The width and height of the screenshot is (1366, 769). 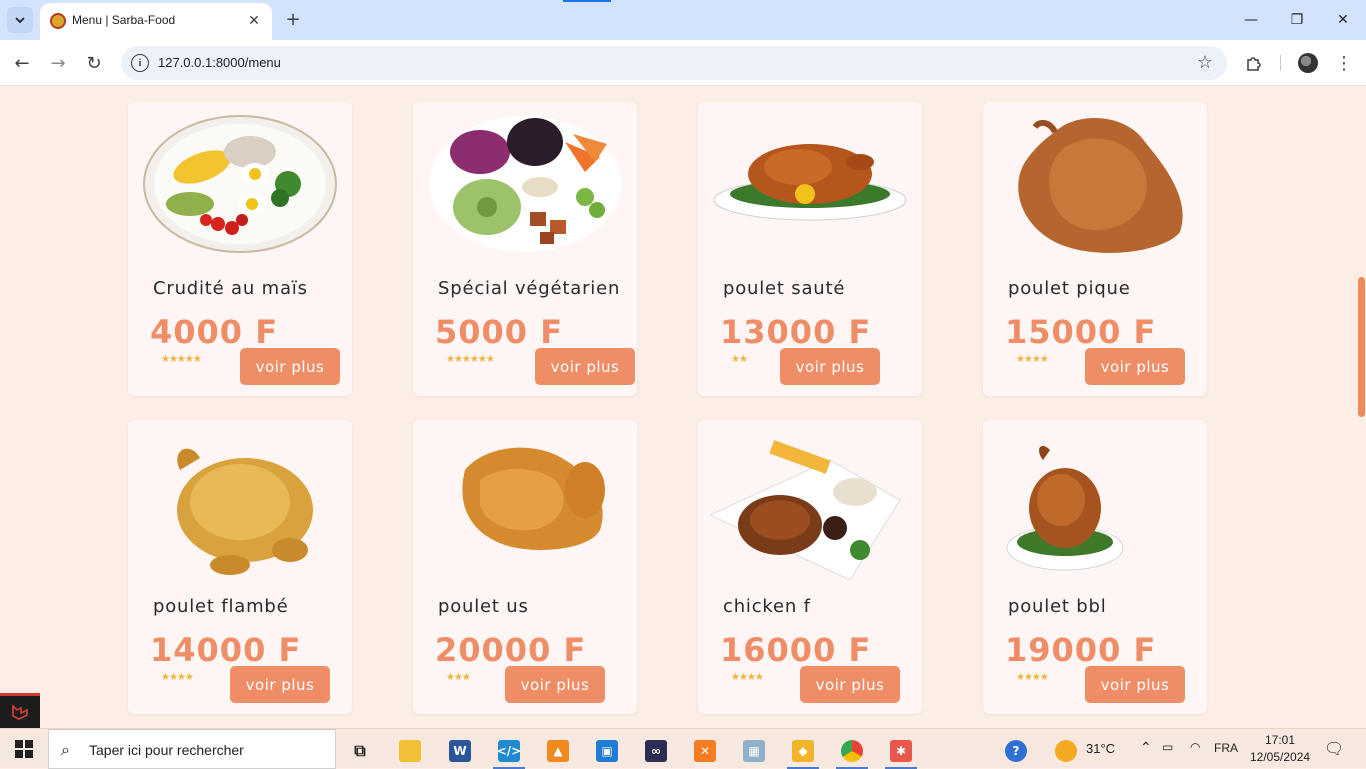 What do you see at coordinates (656, 751) in the screenshot?
I see `visual-studio-icon: ∞` at bounding box center [656, 751].